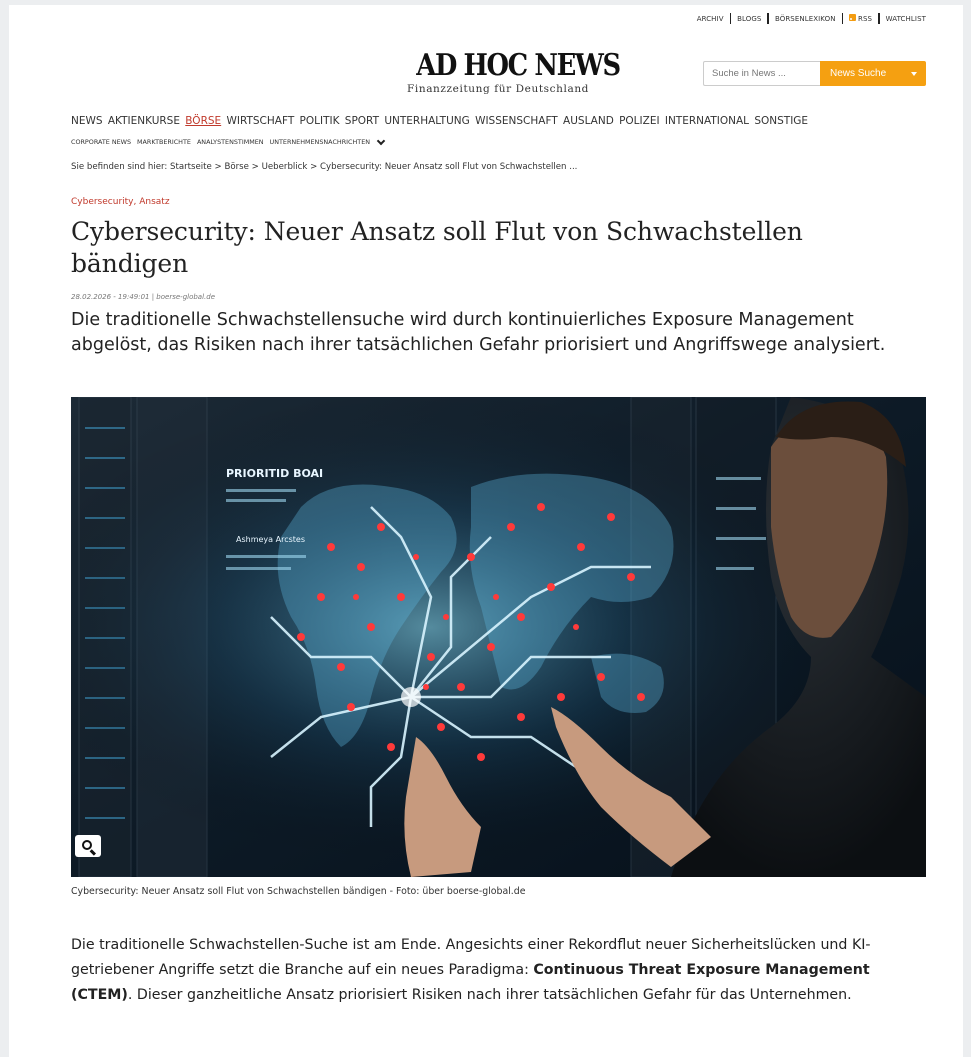 This screenshot has height=1057, width=971. I want to click on top-links: ARCHIV BLOGS BÖRSENLEXIKON RSS WATCHLIST, so click(811, 18).